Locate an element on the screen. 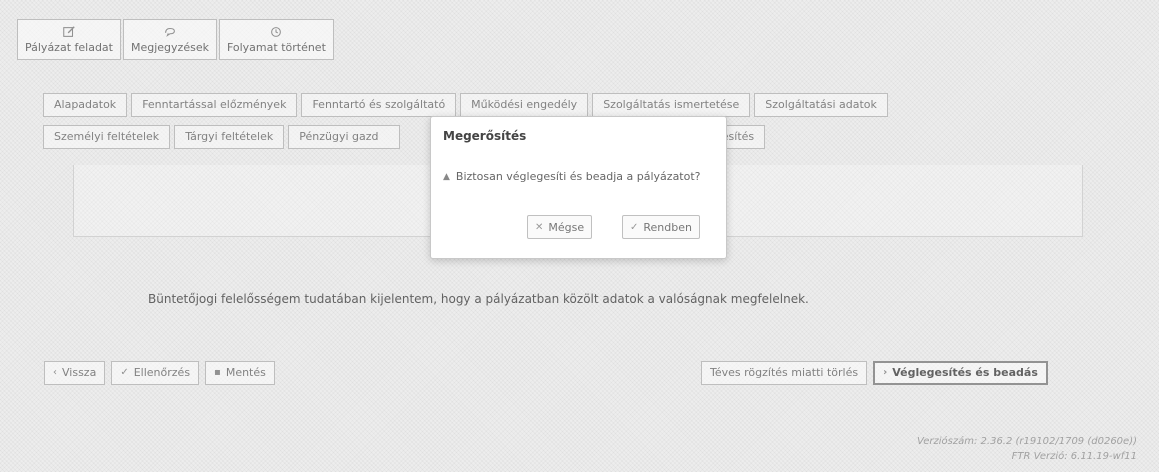 The height and width of the screenshot is (472, 1159). dialog-cancel-button: ✕ Mégse is located at coordinates (560, 227).